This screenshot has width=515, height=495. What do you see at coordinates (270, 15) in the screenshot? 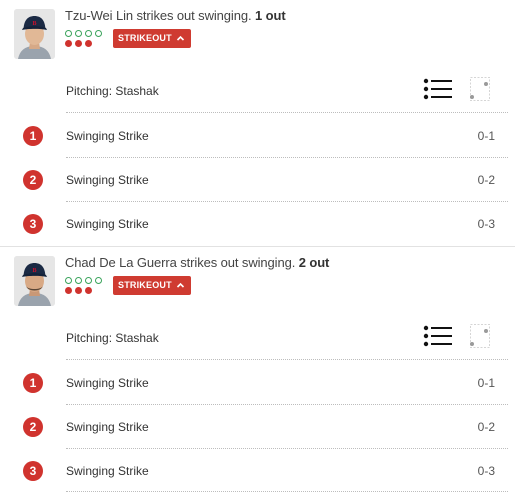
I see `outs-count: 1 out` at bounding box center [270, 15].